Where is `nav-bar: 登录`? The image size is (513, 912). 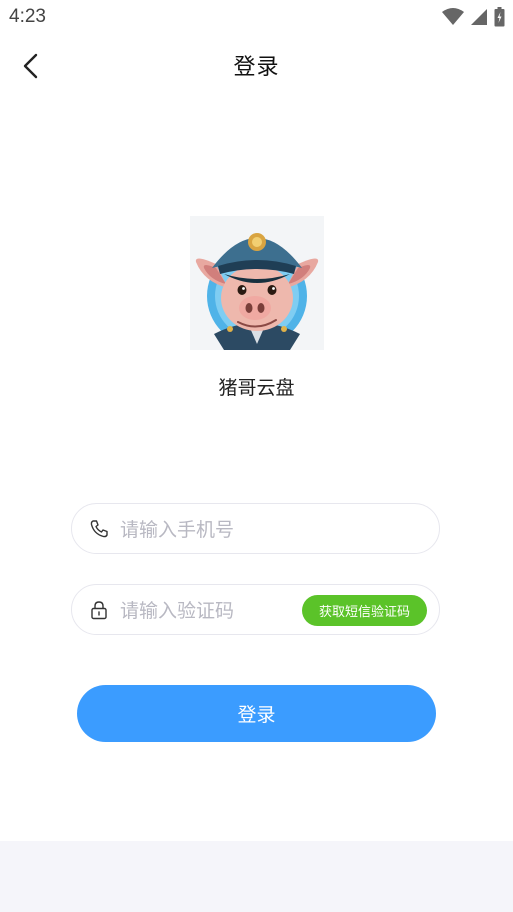
nav-bar: 登录 is located at coordinates (256, 66).